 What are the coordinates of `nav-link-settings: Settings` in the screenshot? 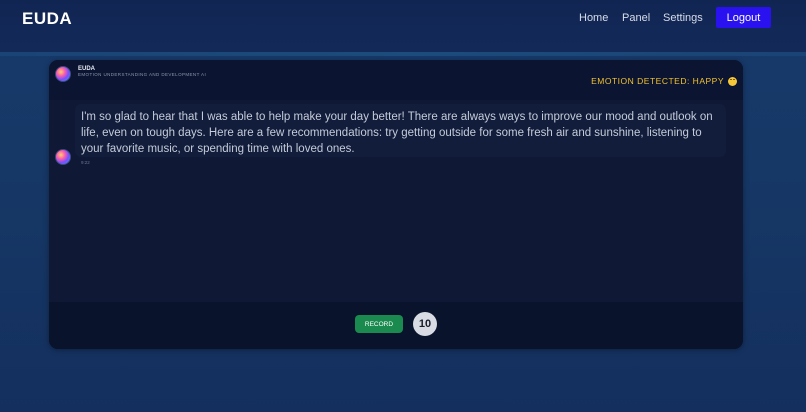 It's located at (683, 18).